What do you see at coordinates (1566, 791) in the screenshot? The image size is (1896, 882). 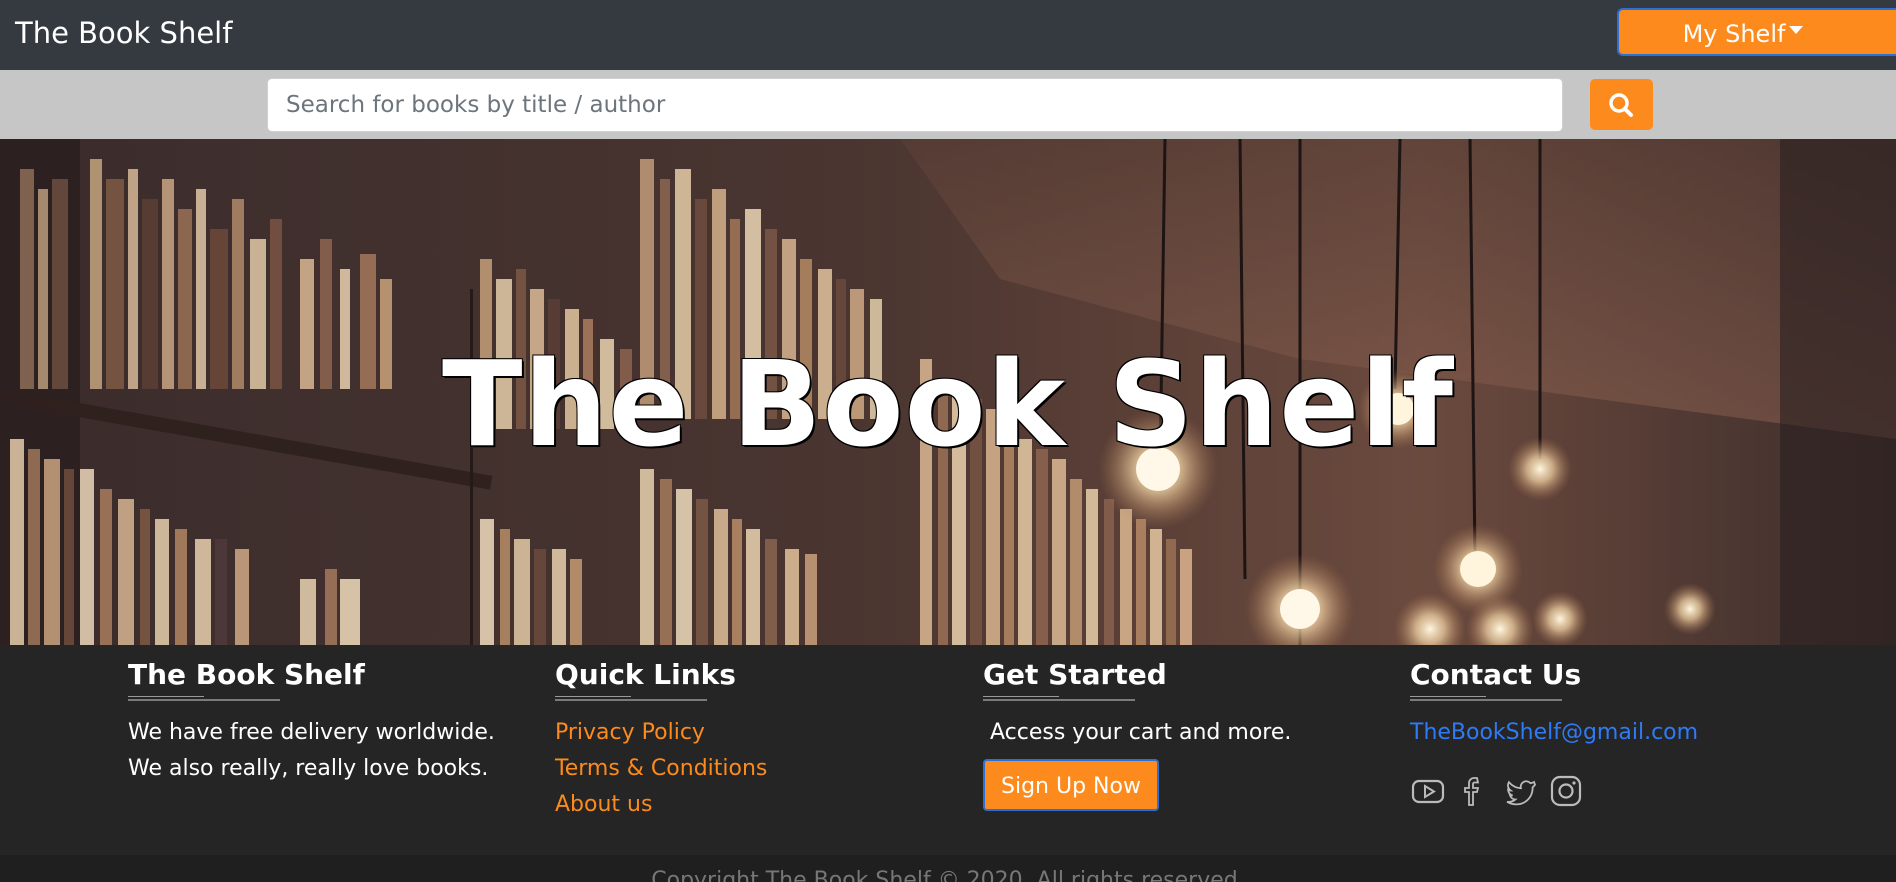 I see `instagram-icon` at bounding box center [1566, 791].